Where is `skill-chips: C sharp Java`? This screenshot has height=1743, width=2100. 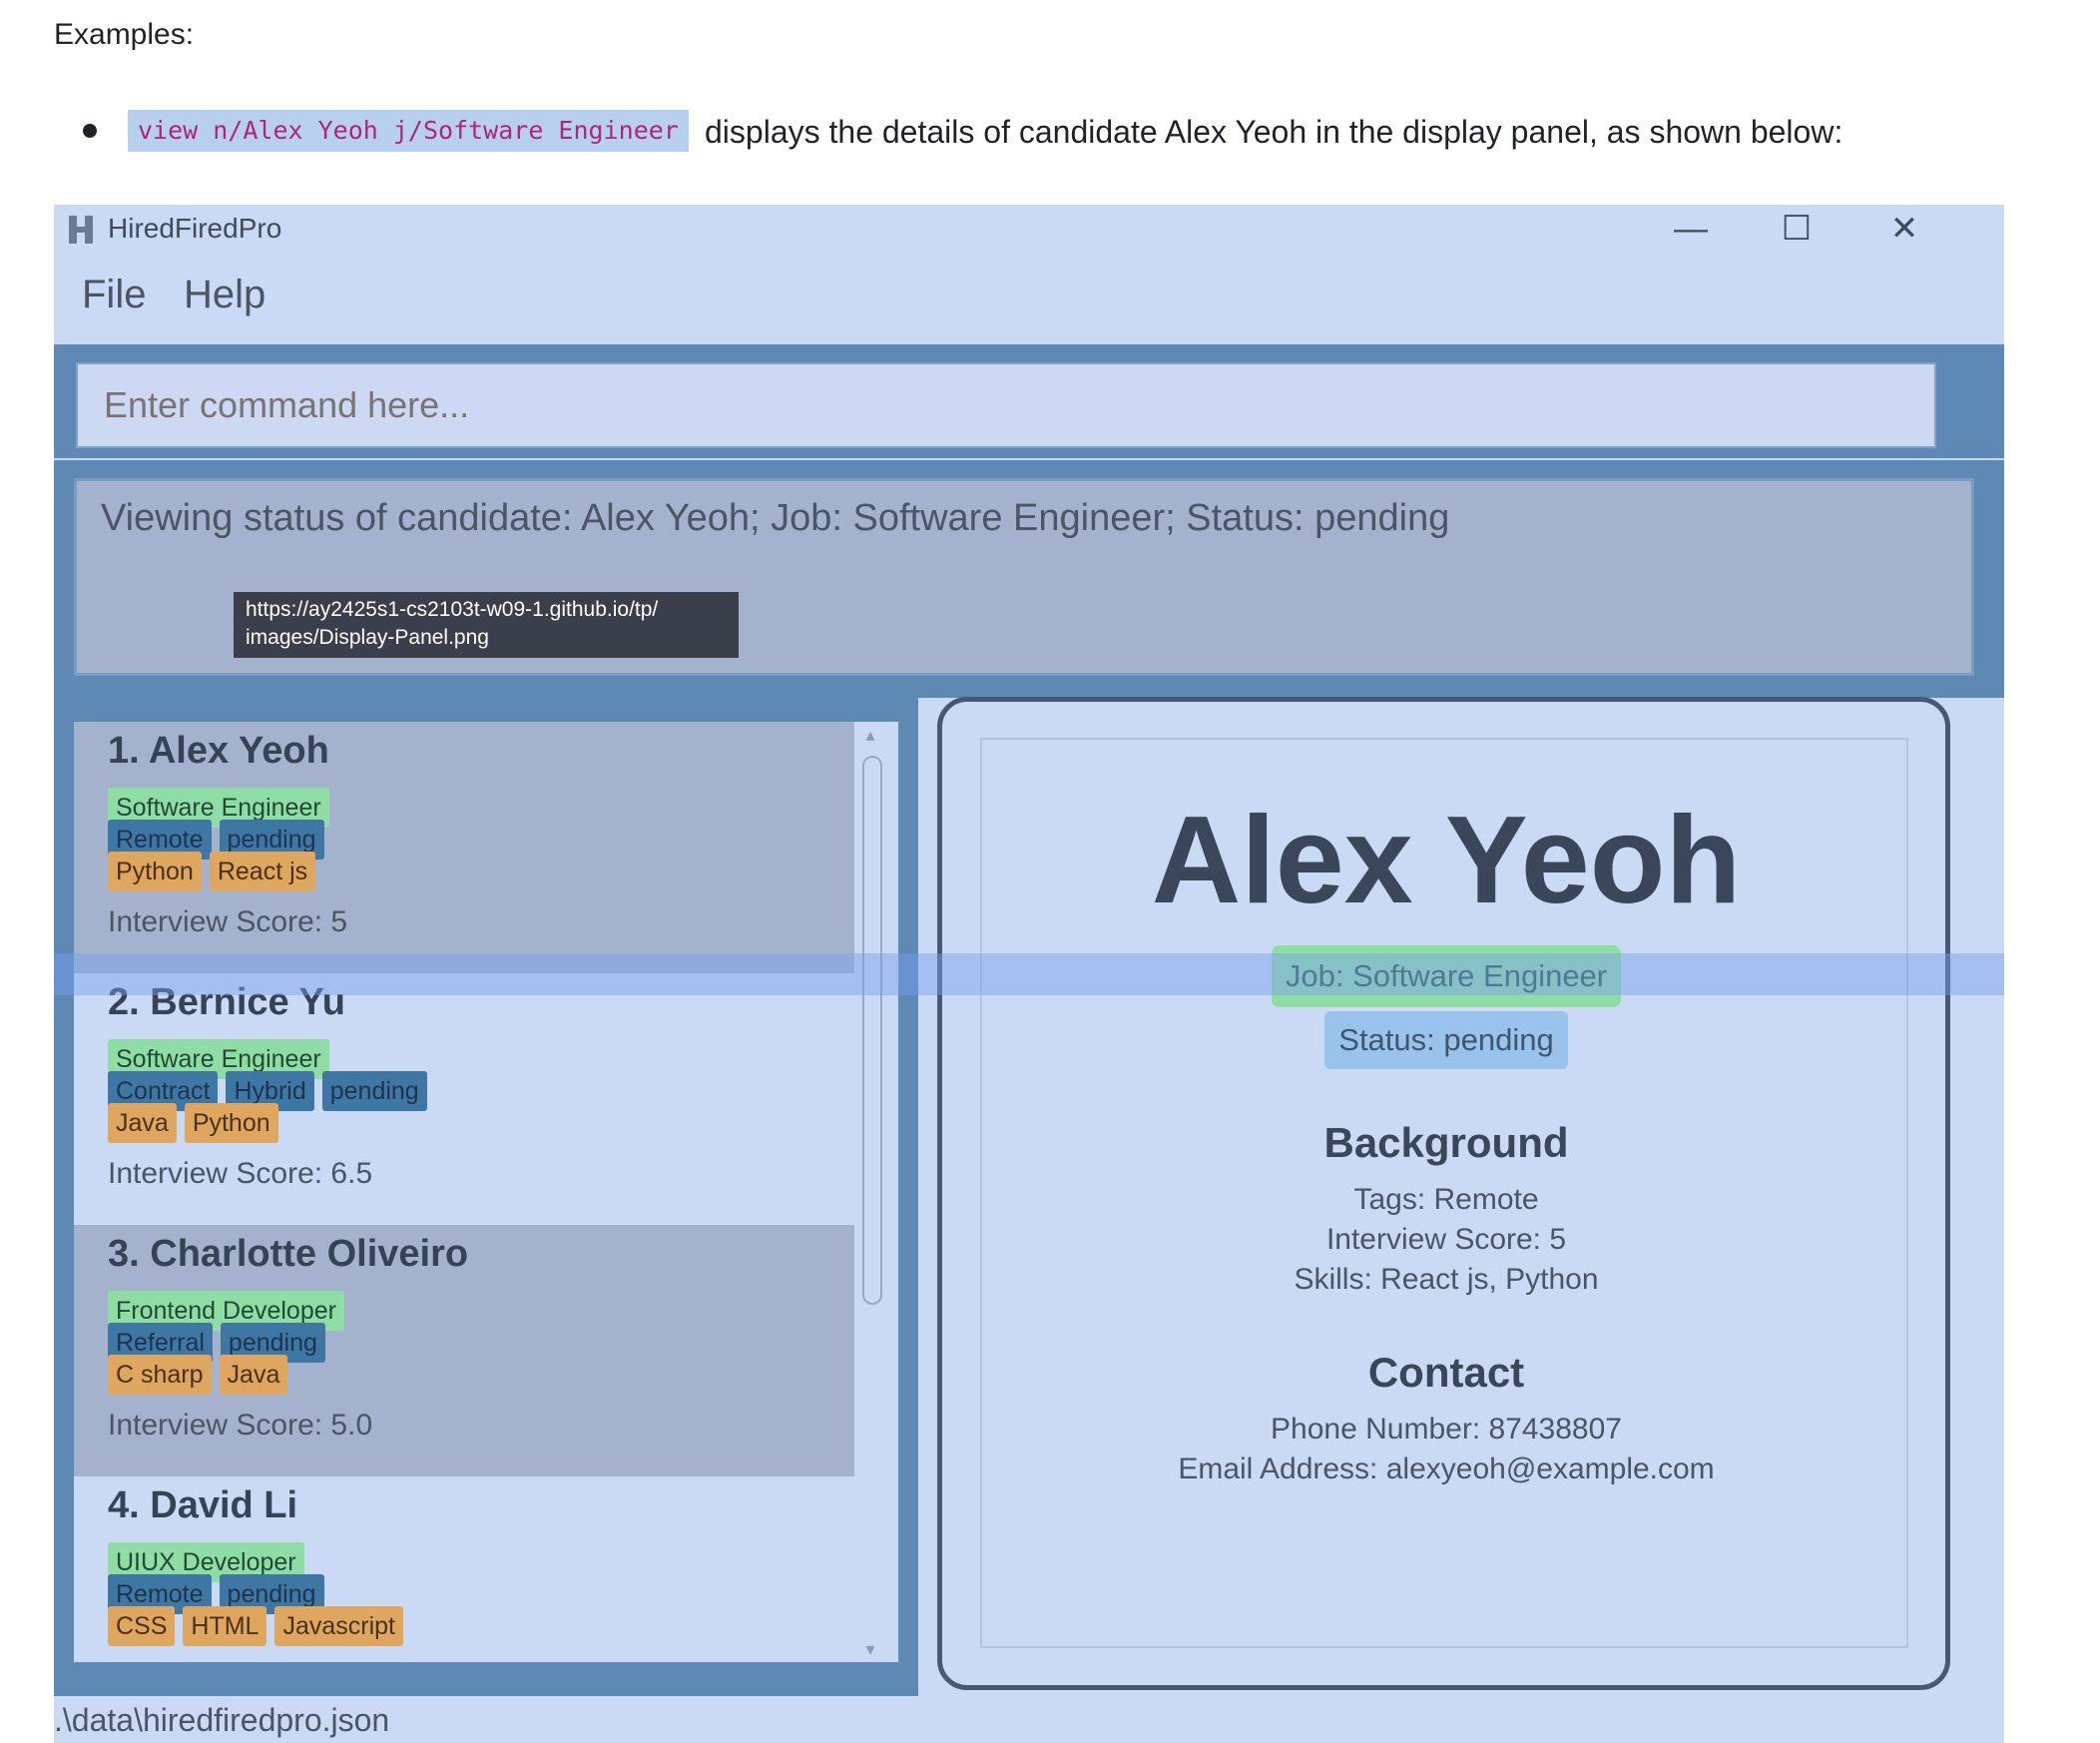 skill-chips: C sharp Java is located at coordinates (198, 1375).